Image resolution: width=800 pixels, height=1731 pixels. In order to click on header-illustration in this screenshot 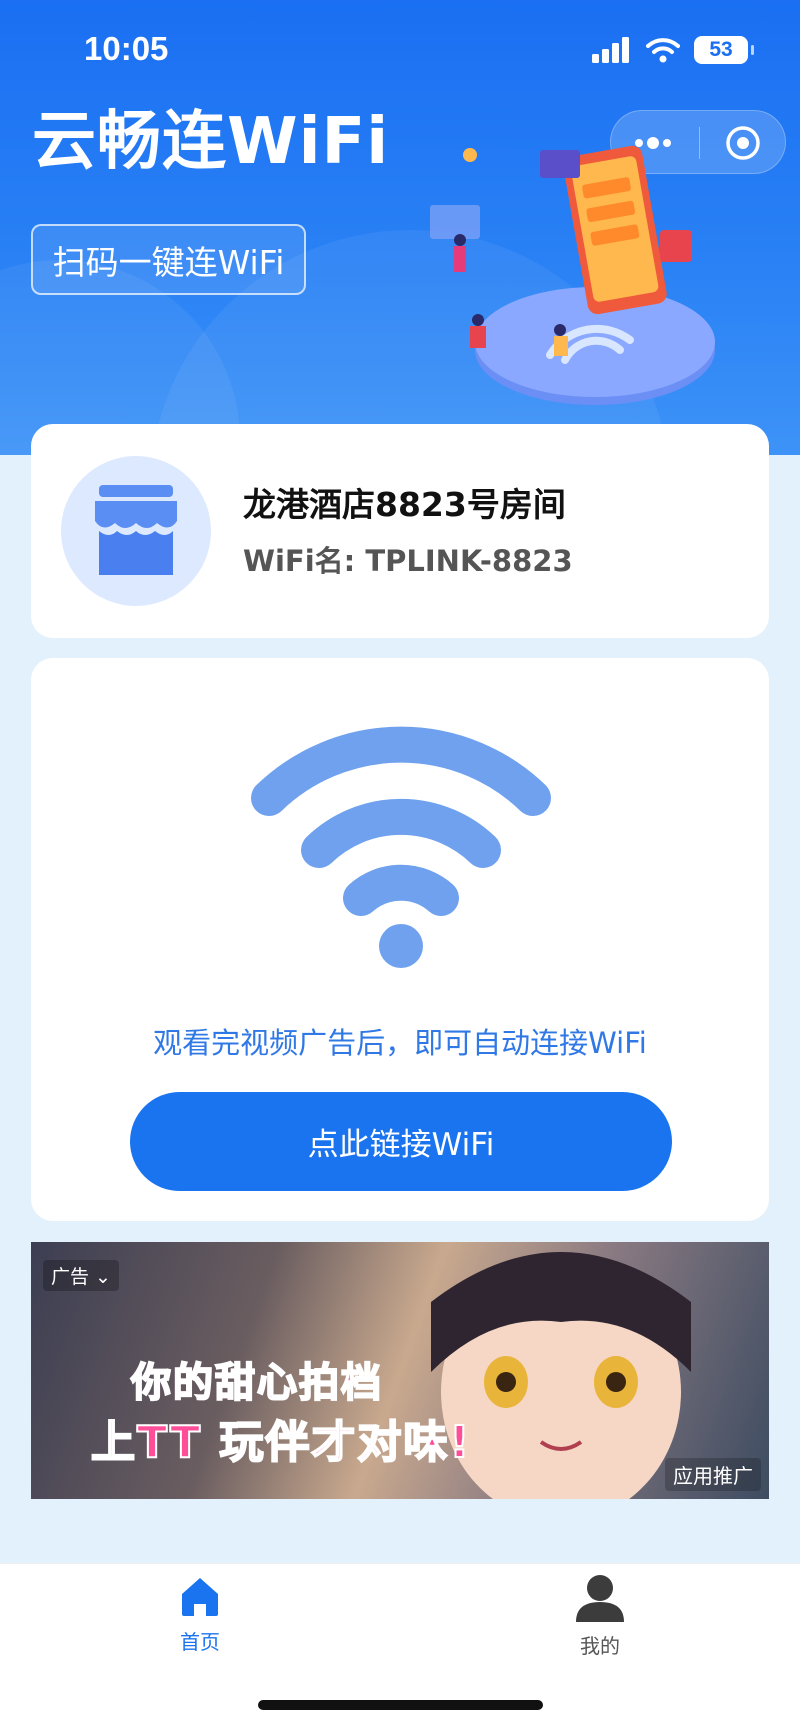, I will do `click(572, 275)`.